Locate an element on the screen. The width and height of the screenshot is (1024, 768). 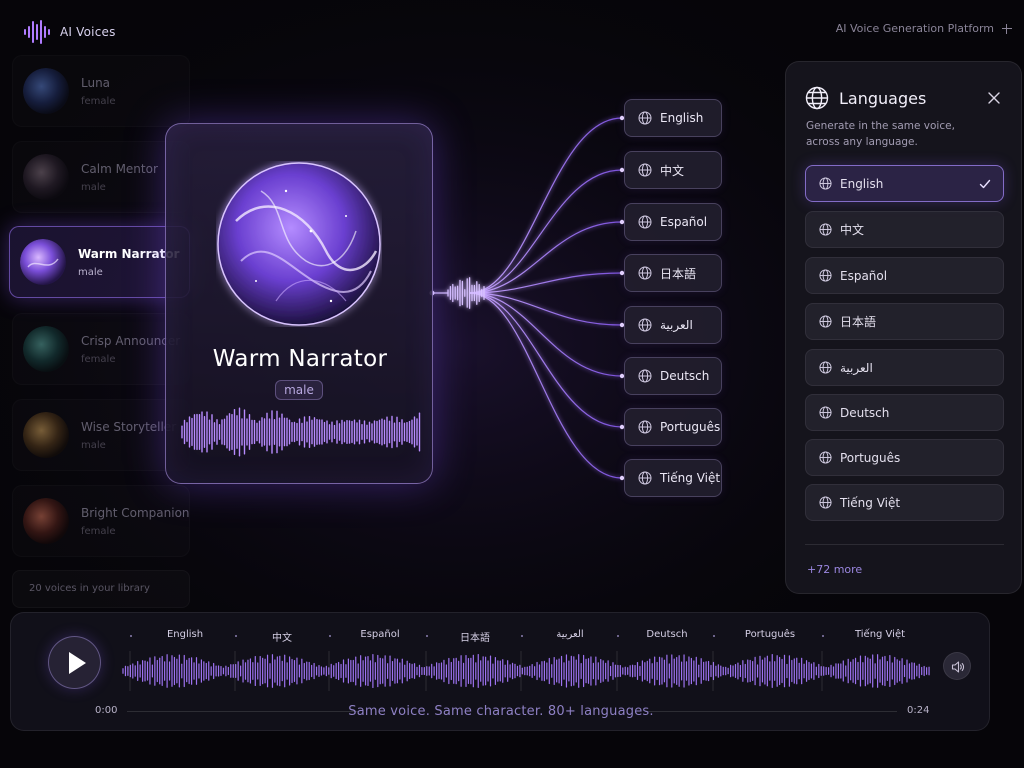
segment-label-english: English is located at coordinates (185, 634).